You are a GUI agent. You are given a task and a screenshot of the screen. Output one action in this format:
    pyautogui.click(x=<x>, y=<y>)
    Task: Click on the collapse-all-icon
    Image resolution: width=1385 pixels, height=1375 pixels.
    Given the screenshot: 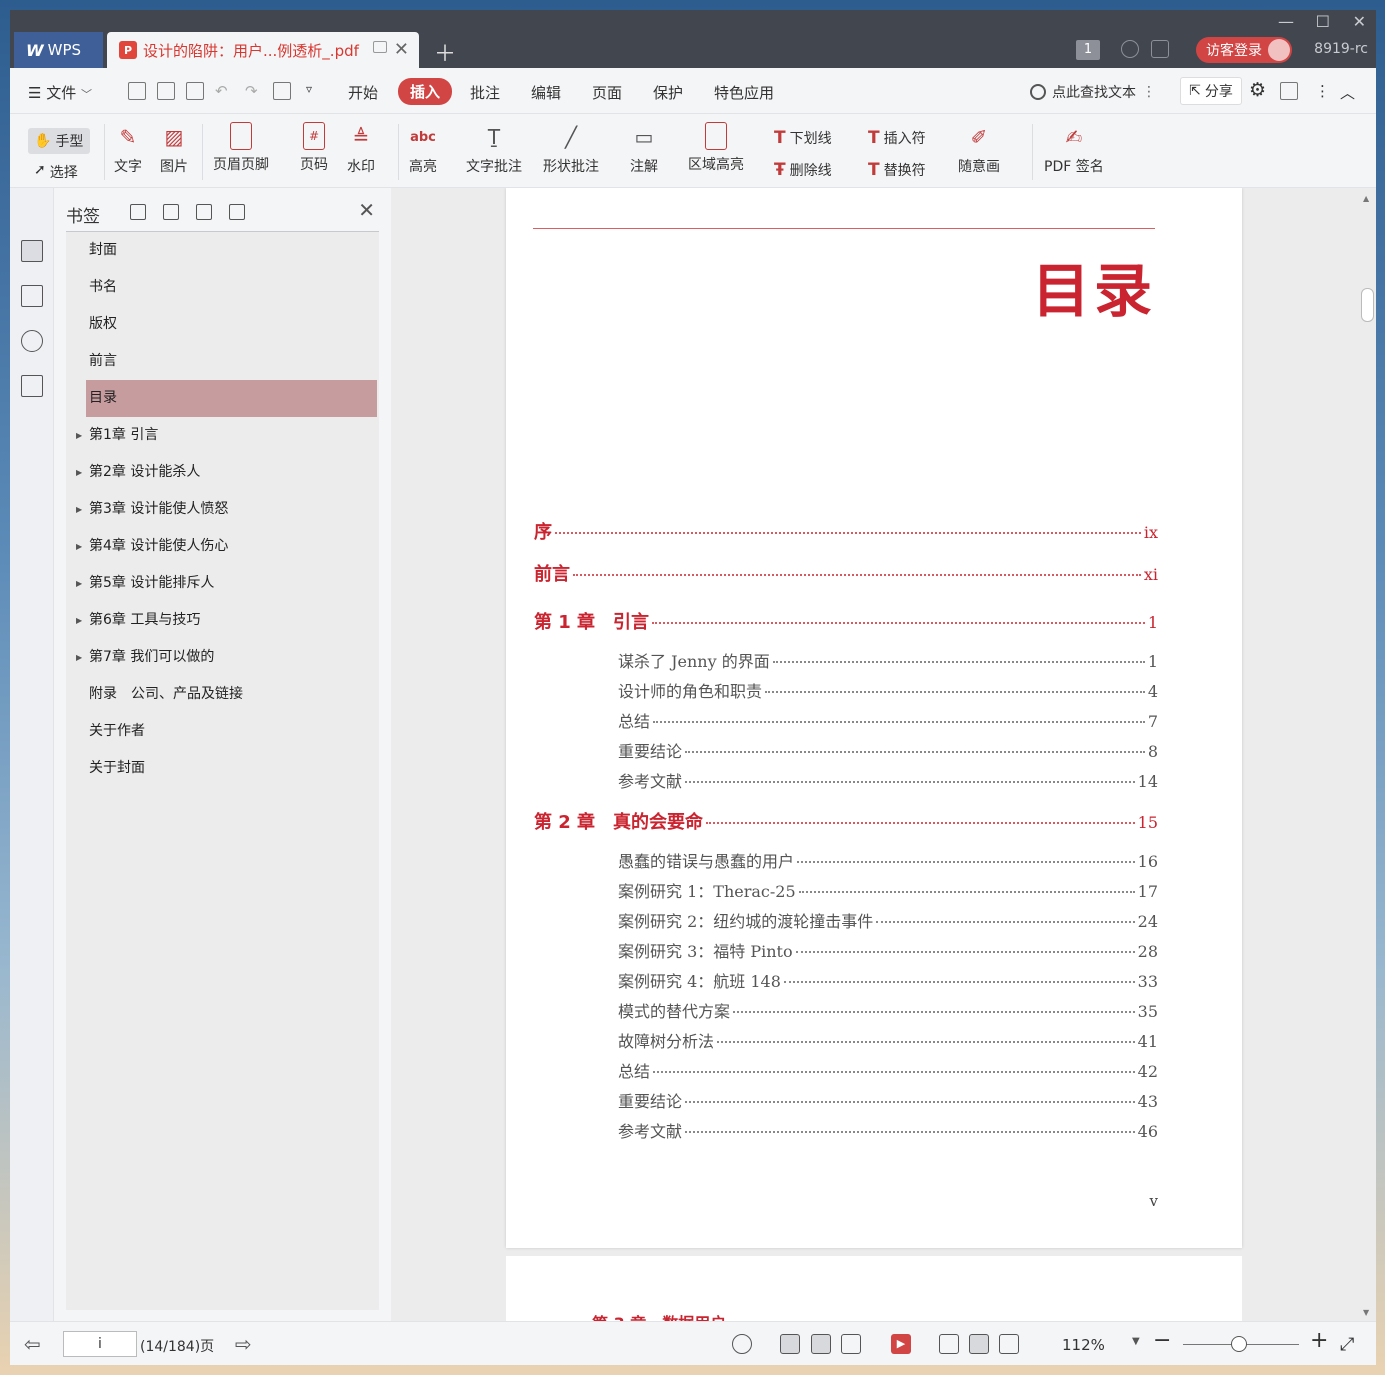 What is the action you would take?
    pyautogui.click(x=171, y=212)
    